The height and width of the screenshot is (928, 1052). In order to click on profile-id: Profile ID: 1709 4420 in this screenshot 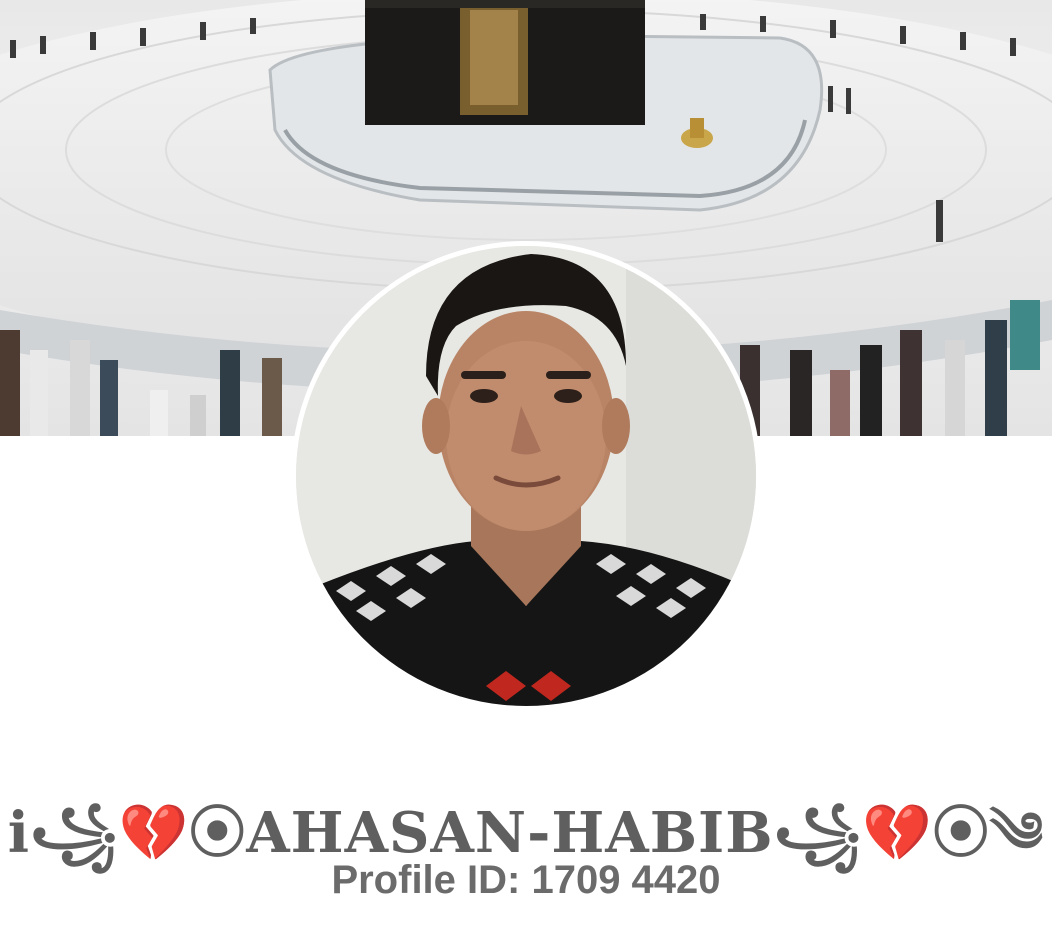, I will do `click(526, 880)`.